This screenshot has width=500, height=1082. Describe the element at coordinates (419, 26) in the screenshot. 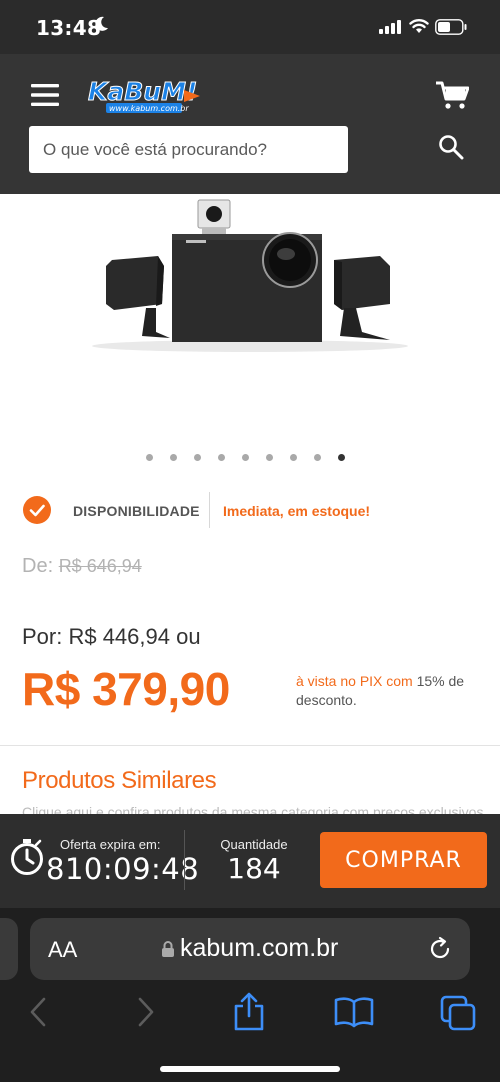

I see `wifi-icon` at that location.